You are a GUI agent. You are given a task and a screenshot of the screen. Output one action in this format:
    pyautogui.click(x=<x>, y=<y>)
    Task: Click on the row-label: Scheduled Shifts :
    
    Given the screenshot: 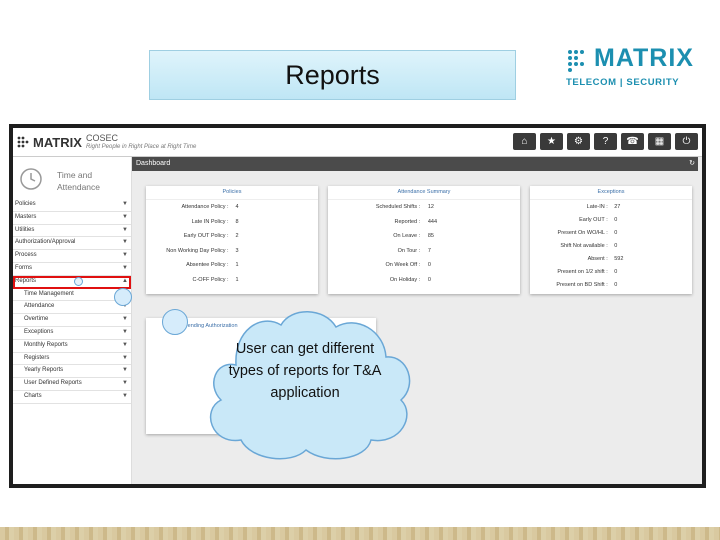 What is the action you would take?
    pyautogui.click(x=398, y=207)
    